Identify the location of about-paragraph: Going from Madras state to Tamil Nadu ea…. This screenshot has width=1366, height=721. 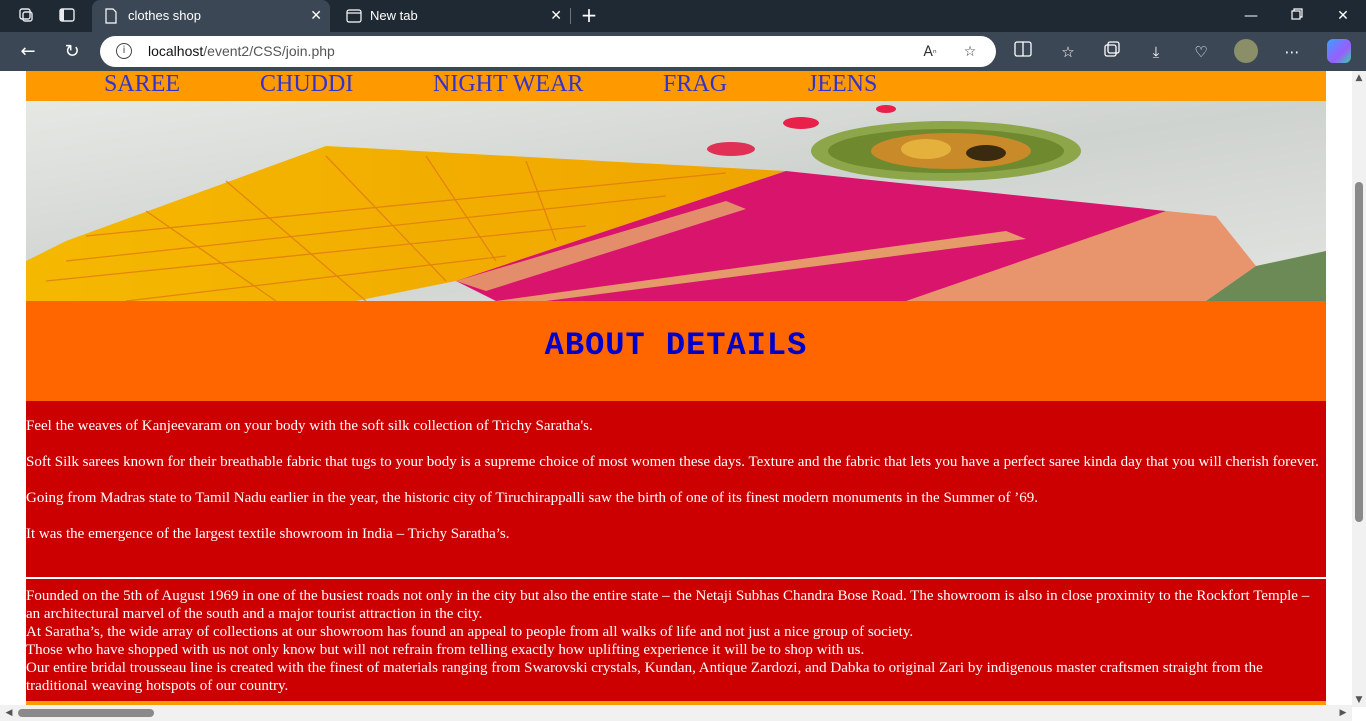
(532, 498).